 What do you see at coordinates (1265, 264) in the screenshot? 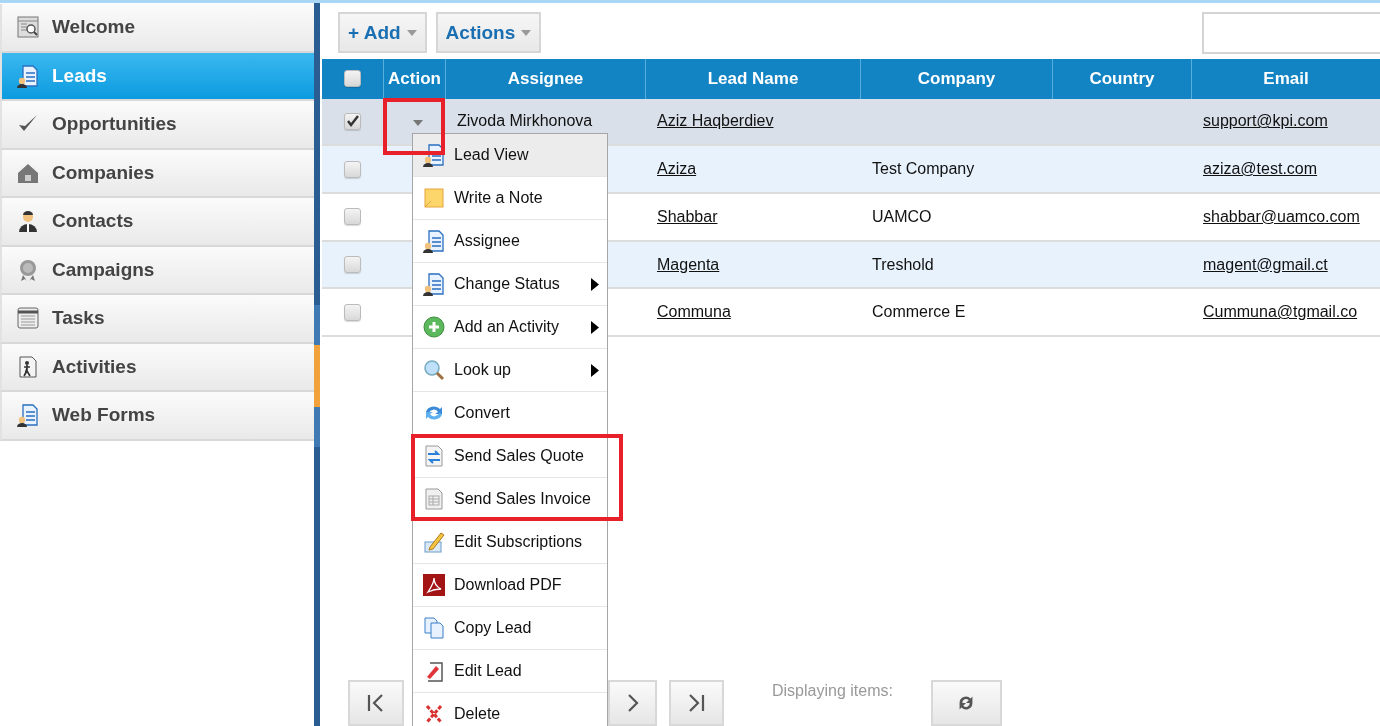
I see `email-link: magent@gmail.ct` at bounding box center [1265, 264].